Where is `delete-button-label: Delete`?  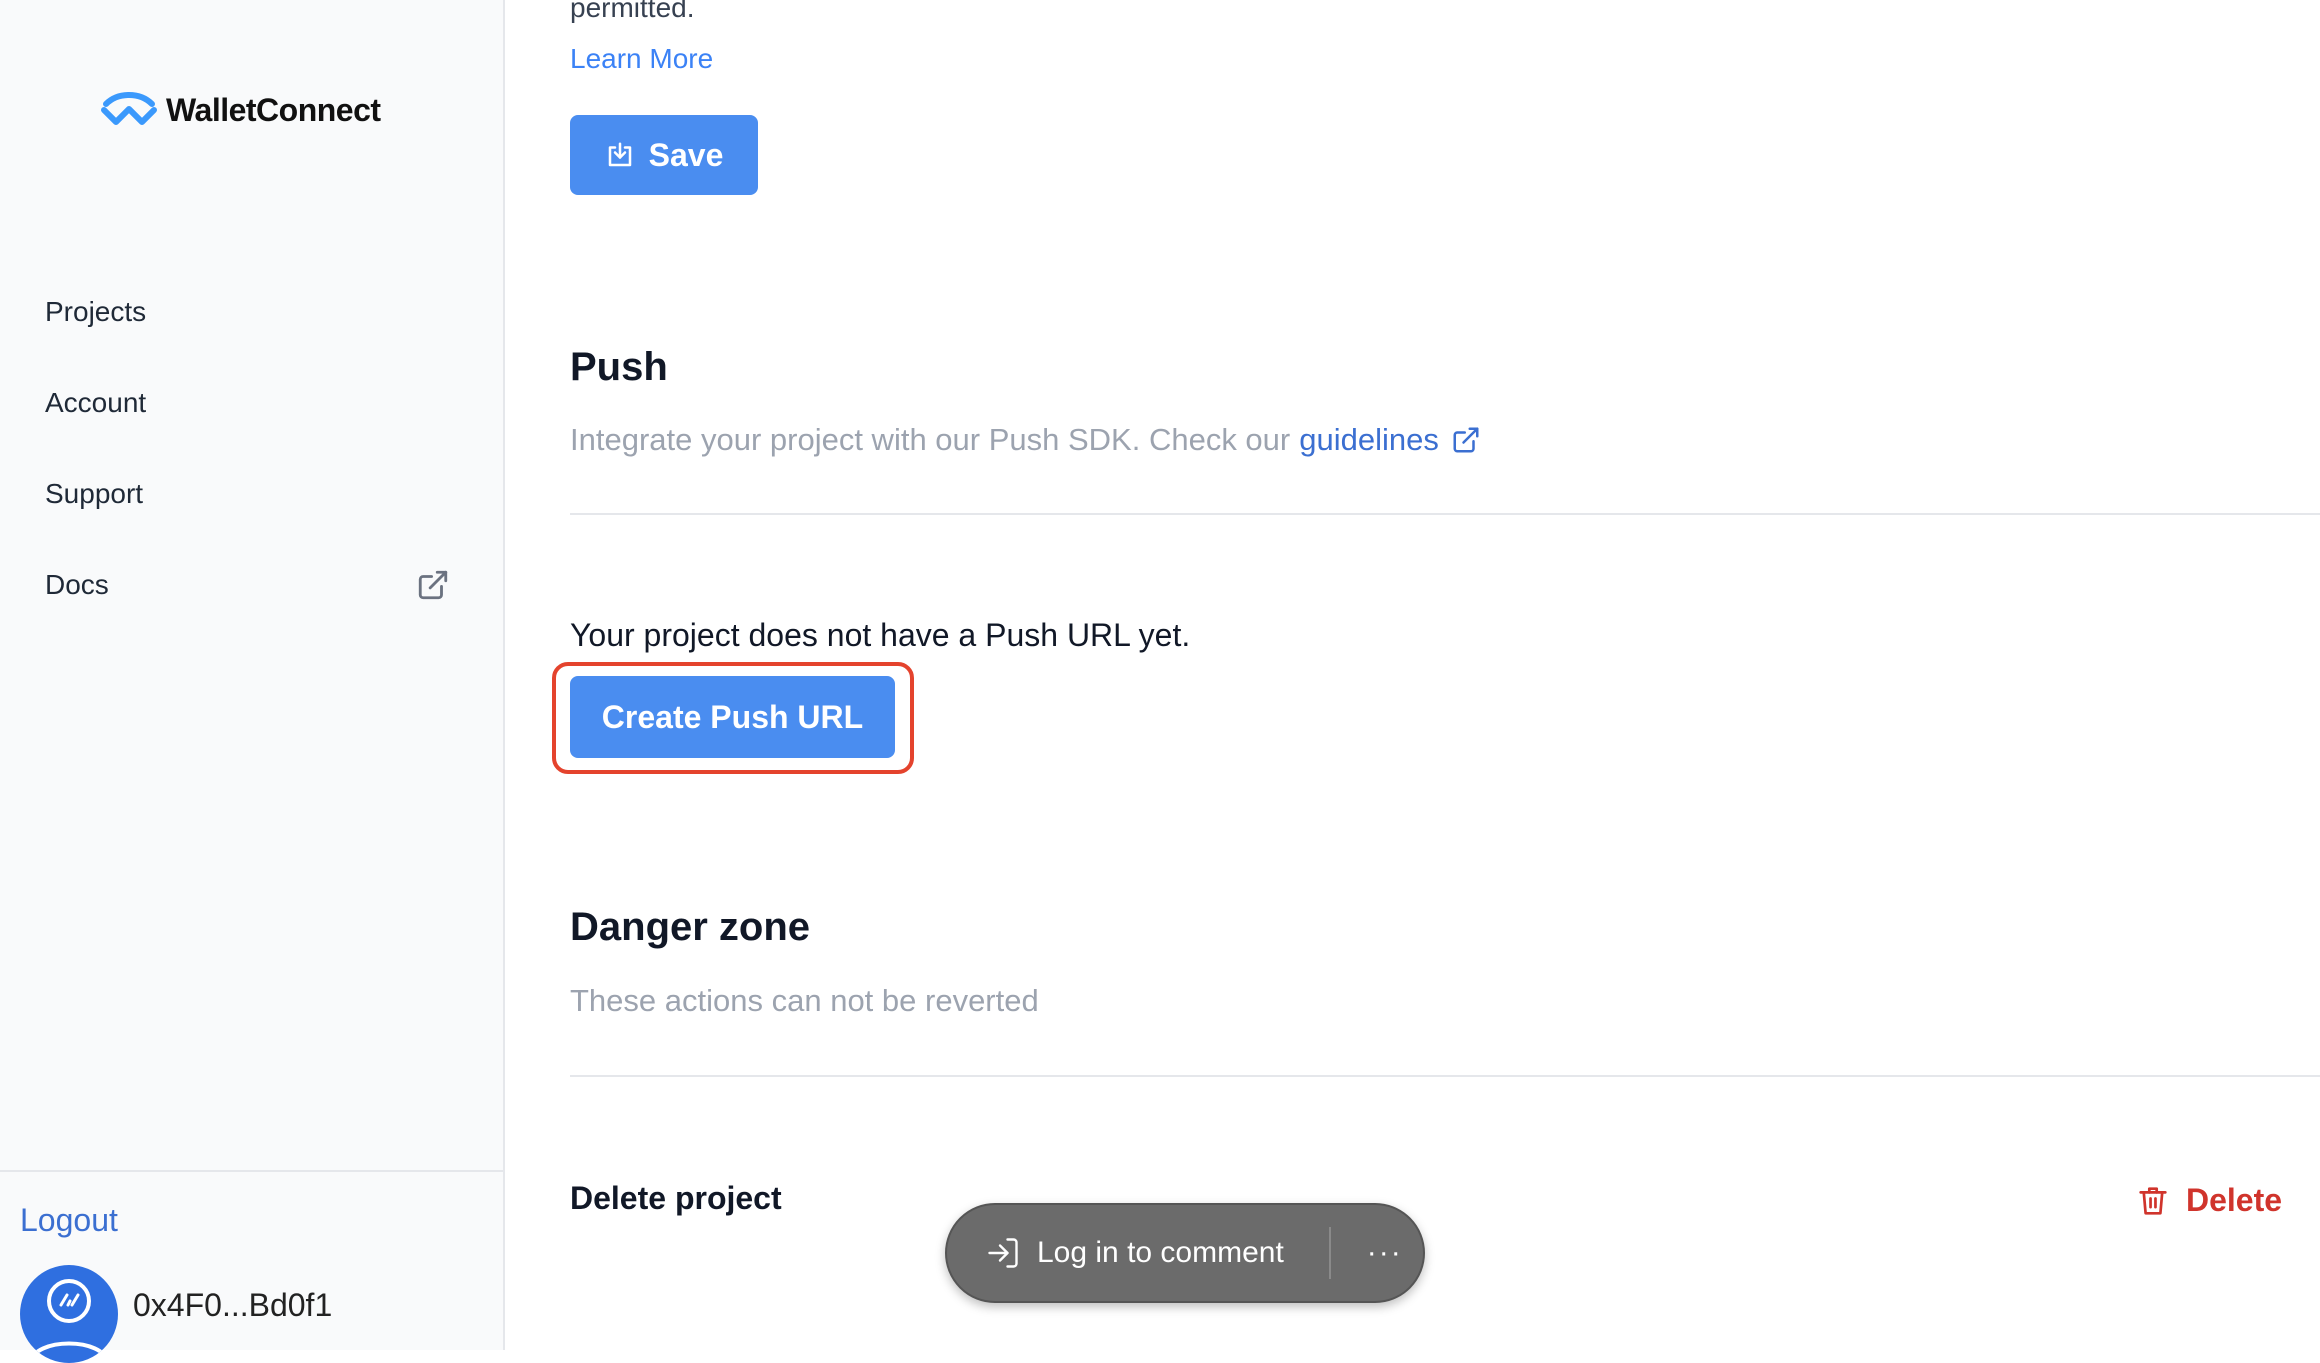
delete-button-label: Delete is located at coordinates (2234, 1200).